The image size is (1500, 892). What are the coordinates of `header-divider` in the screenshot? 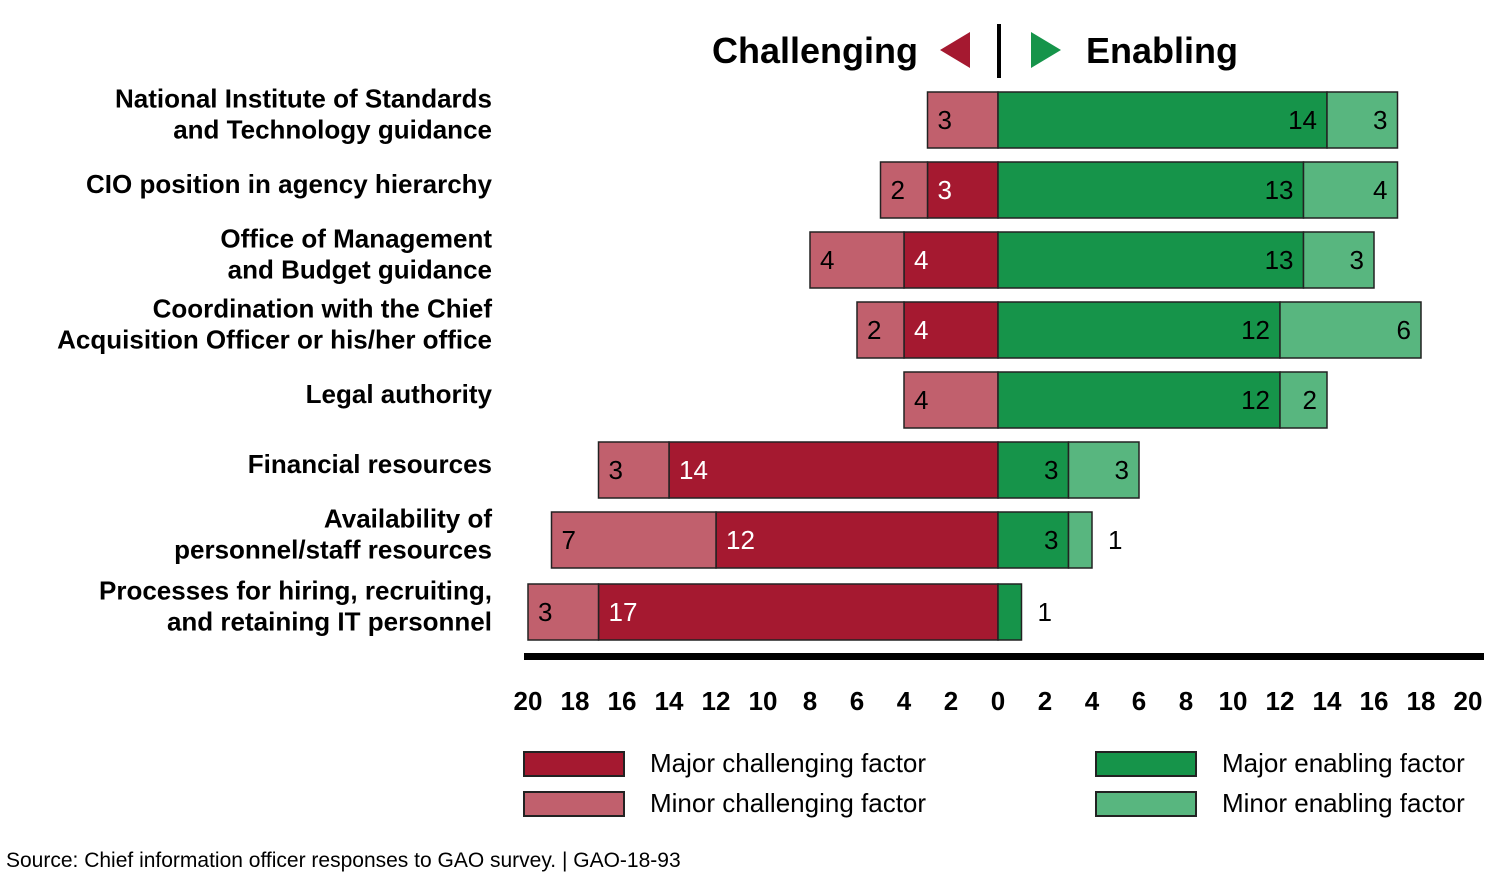 It's located at (999, 51).